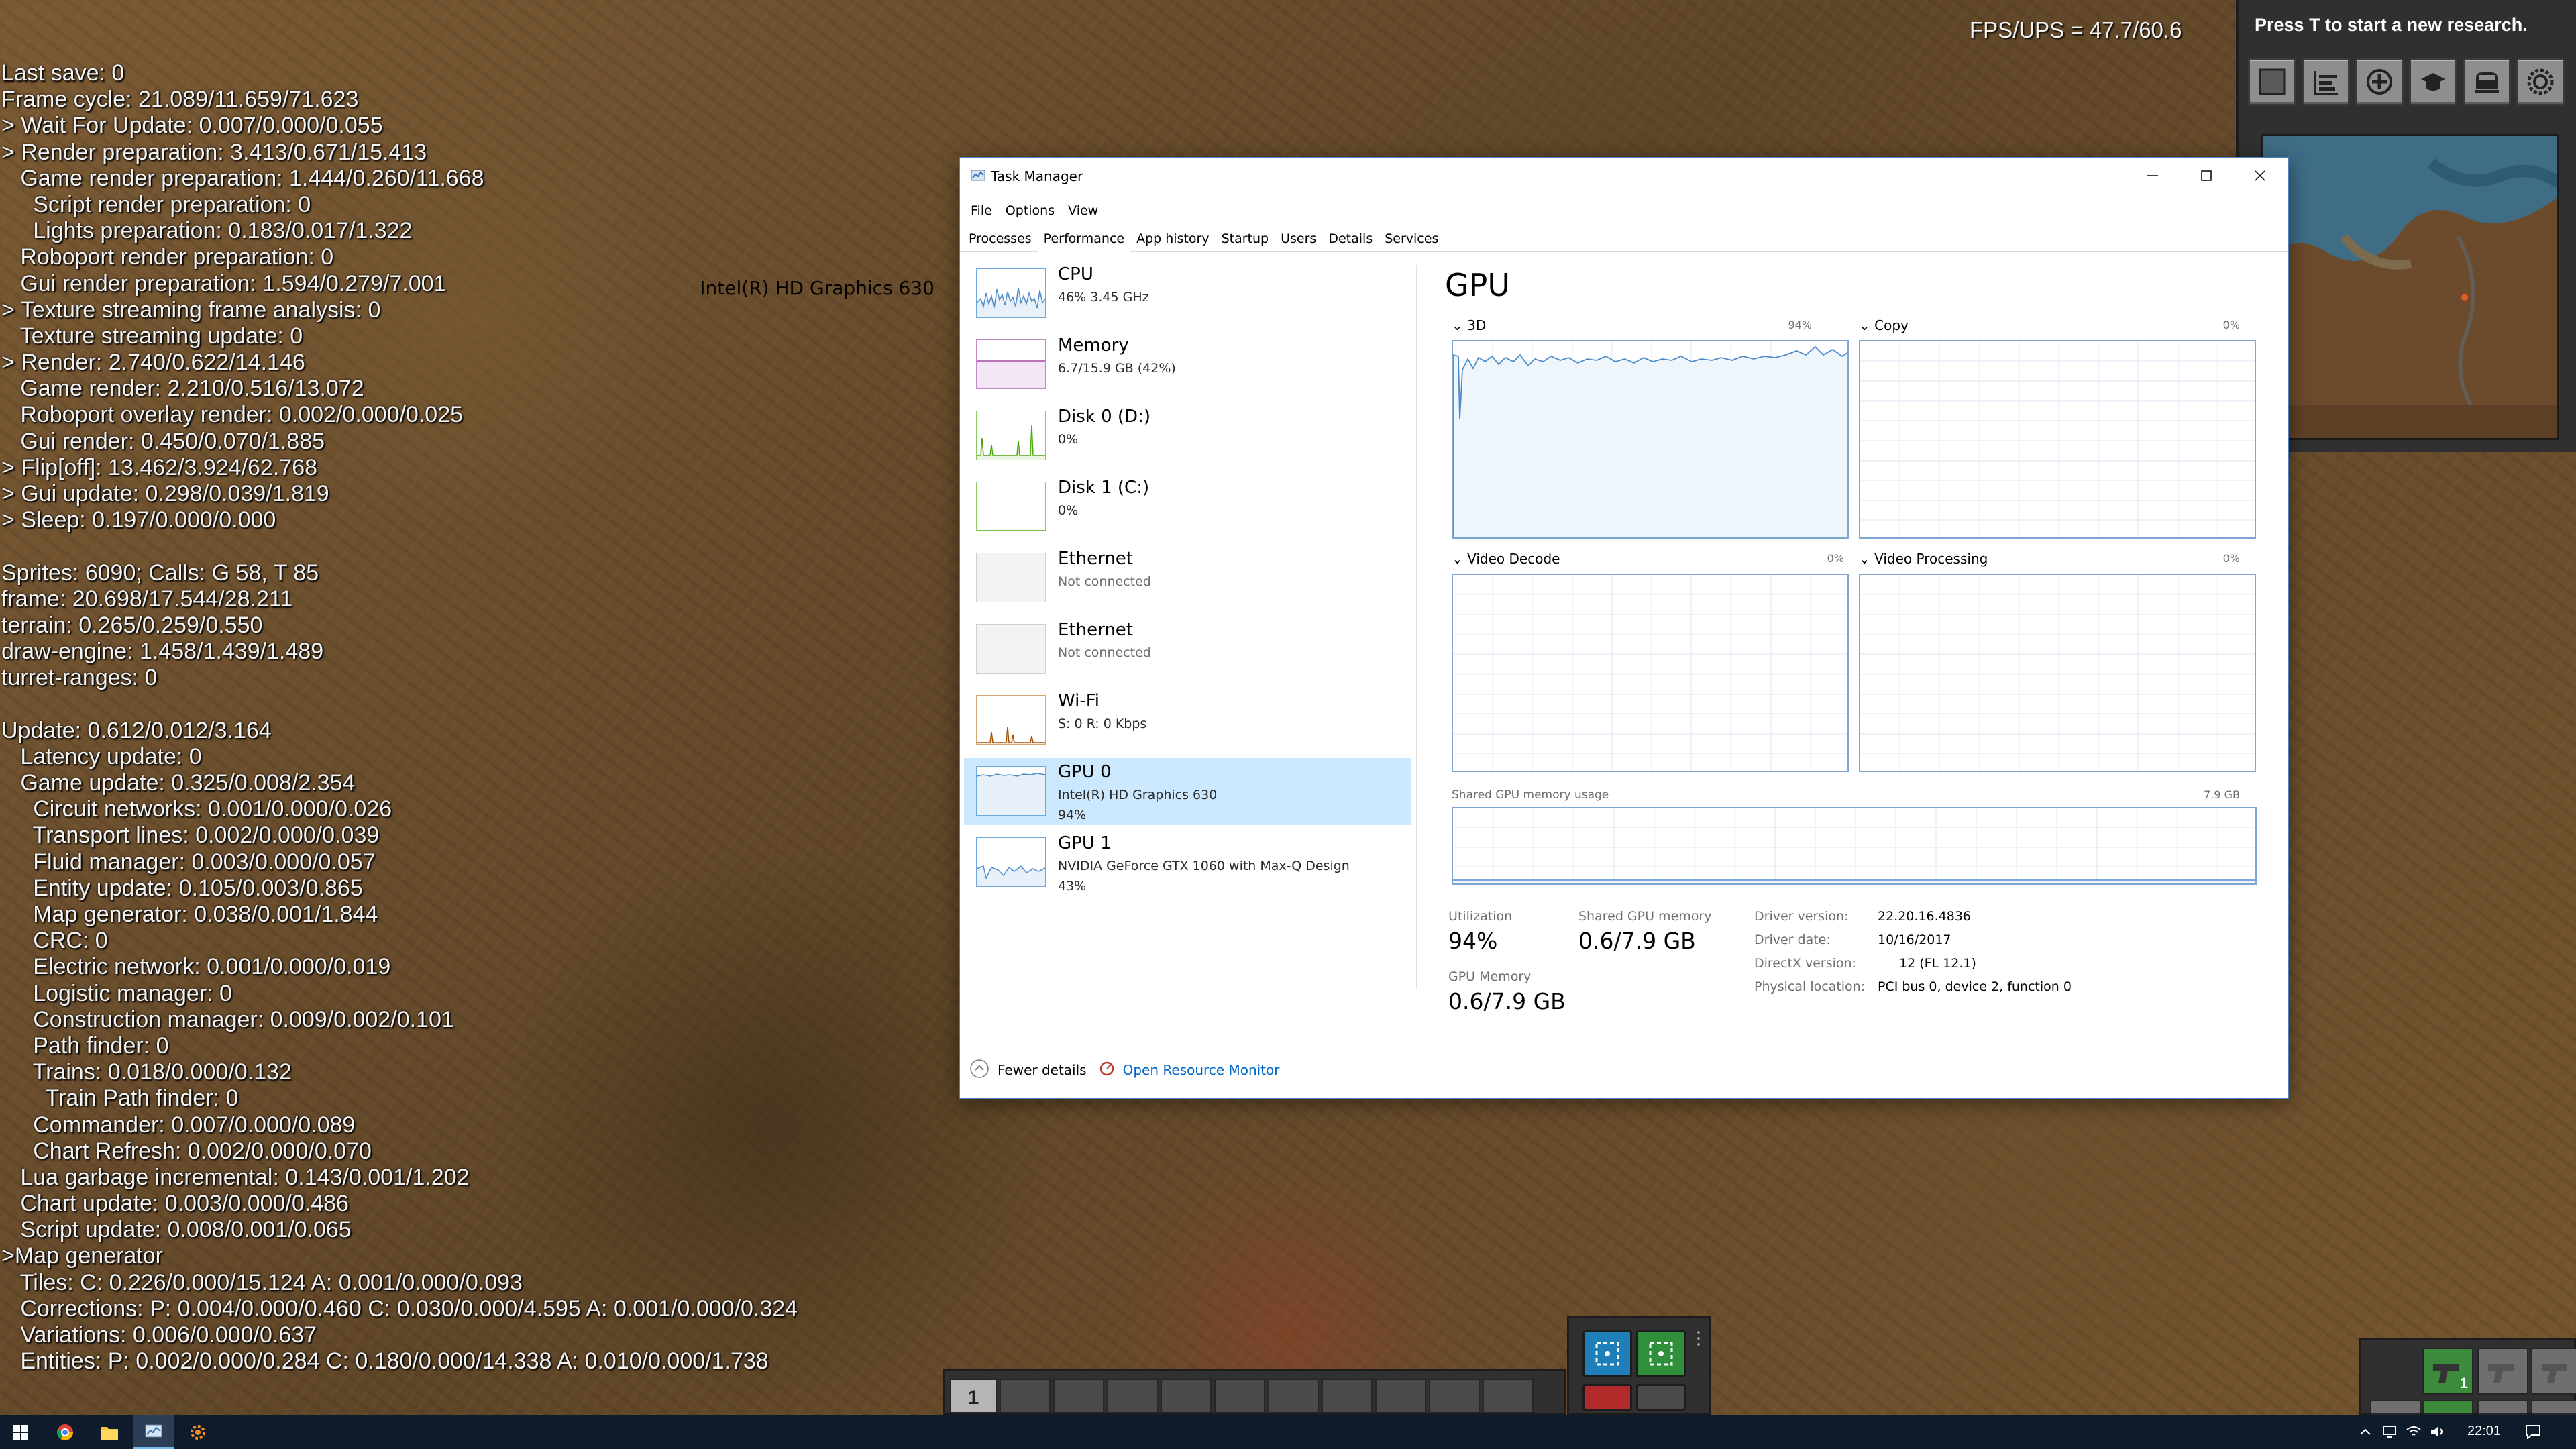 The image size is (2576, 1449). I want to click on graph-label-copy: ⌄ Copy, so click(1884, 325).